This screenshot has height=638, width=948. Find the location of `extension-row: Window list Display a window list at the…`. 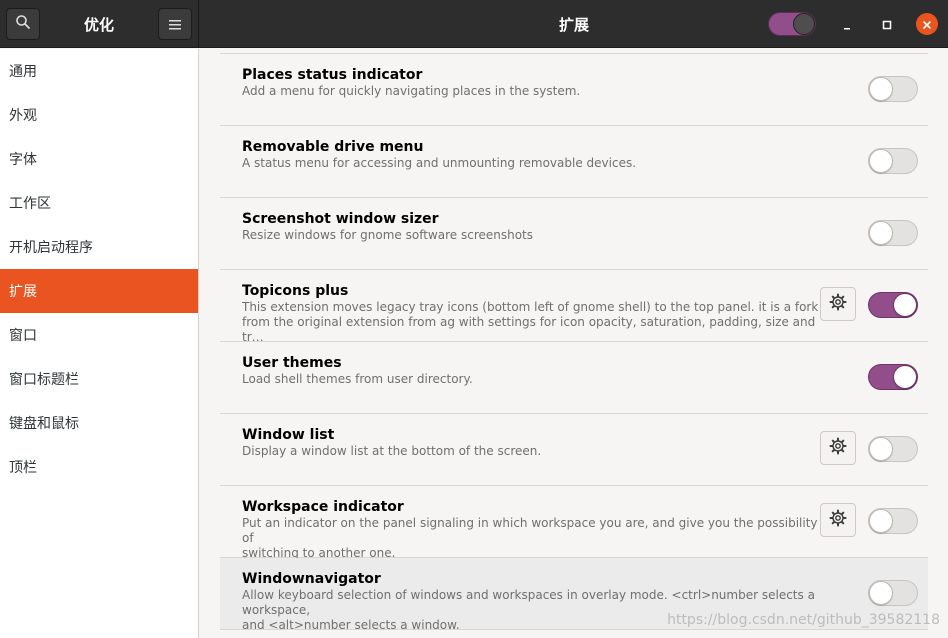

extension-row: Window list Display a window list at the… is located at coordinates (574, 450).